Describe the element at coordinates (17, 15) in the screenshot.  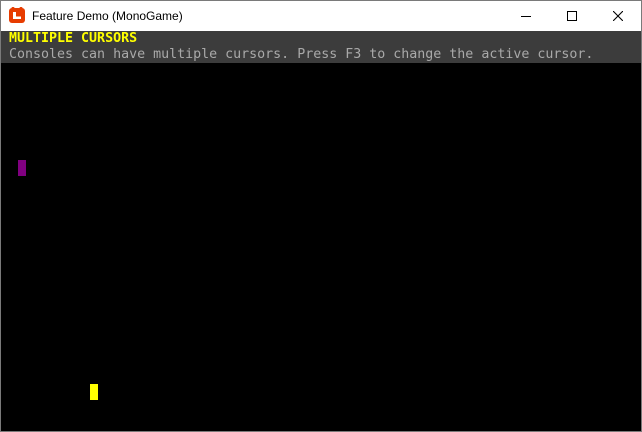
I see `monogame-logo-icon` at that location.